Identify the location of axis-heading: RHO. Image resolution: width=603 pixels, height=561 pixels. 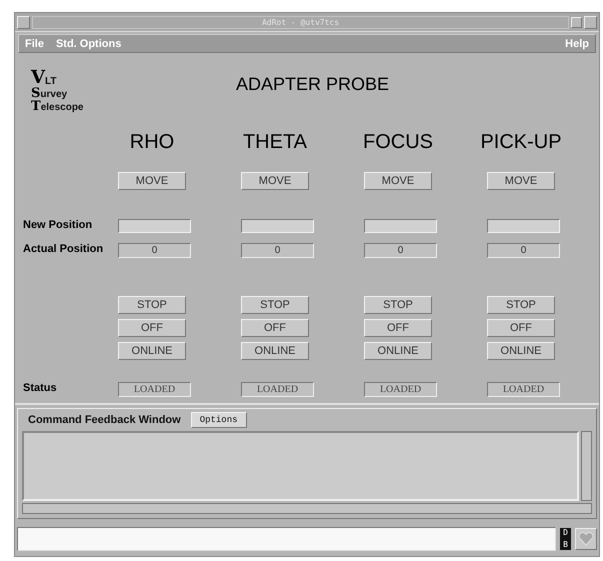
(152, 142).